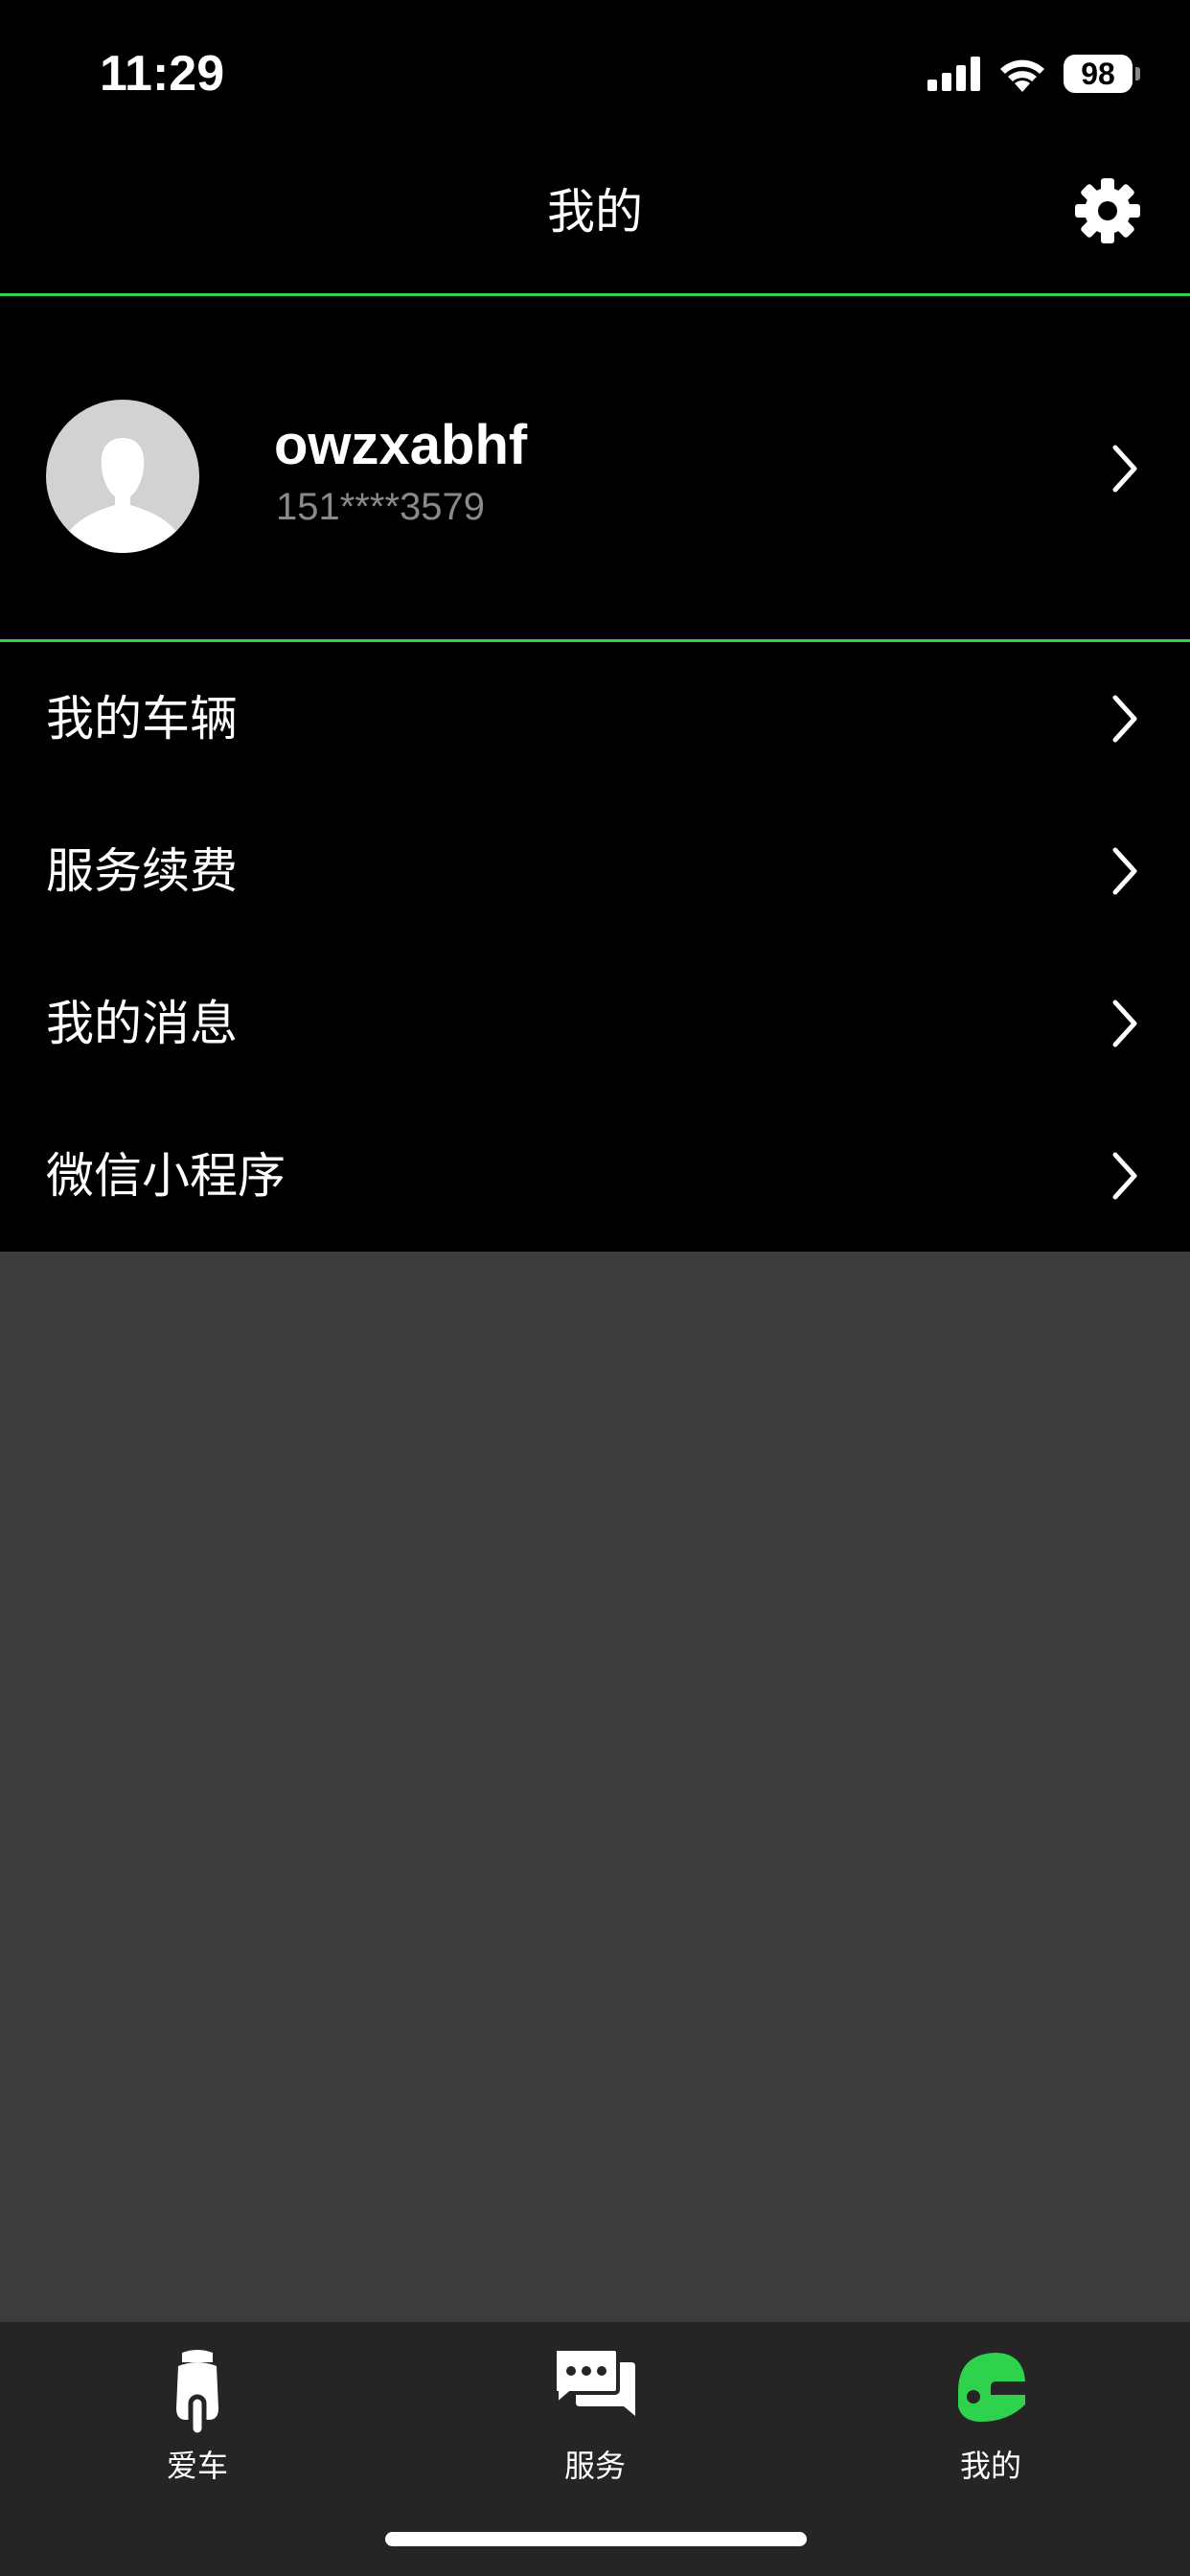  Describe the element at coordinates (595, 1023) in the screenshot. I see `menu-item-my-messages: 我的消息` at that location.